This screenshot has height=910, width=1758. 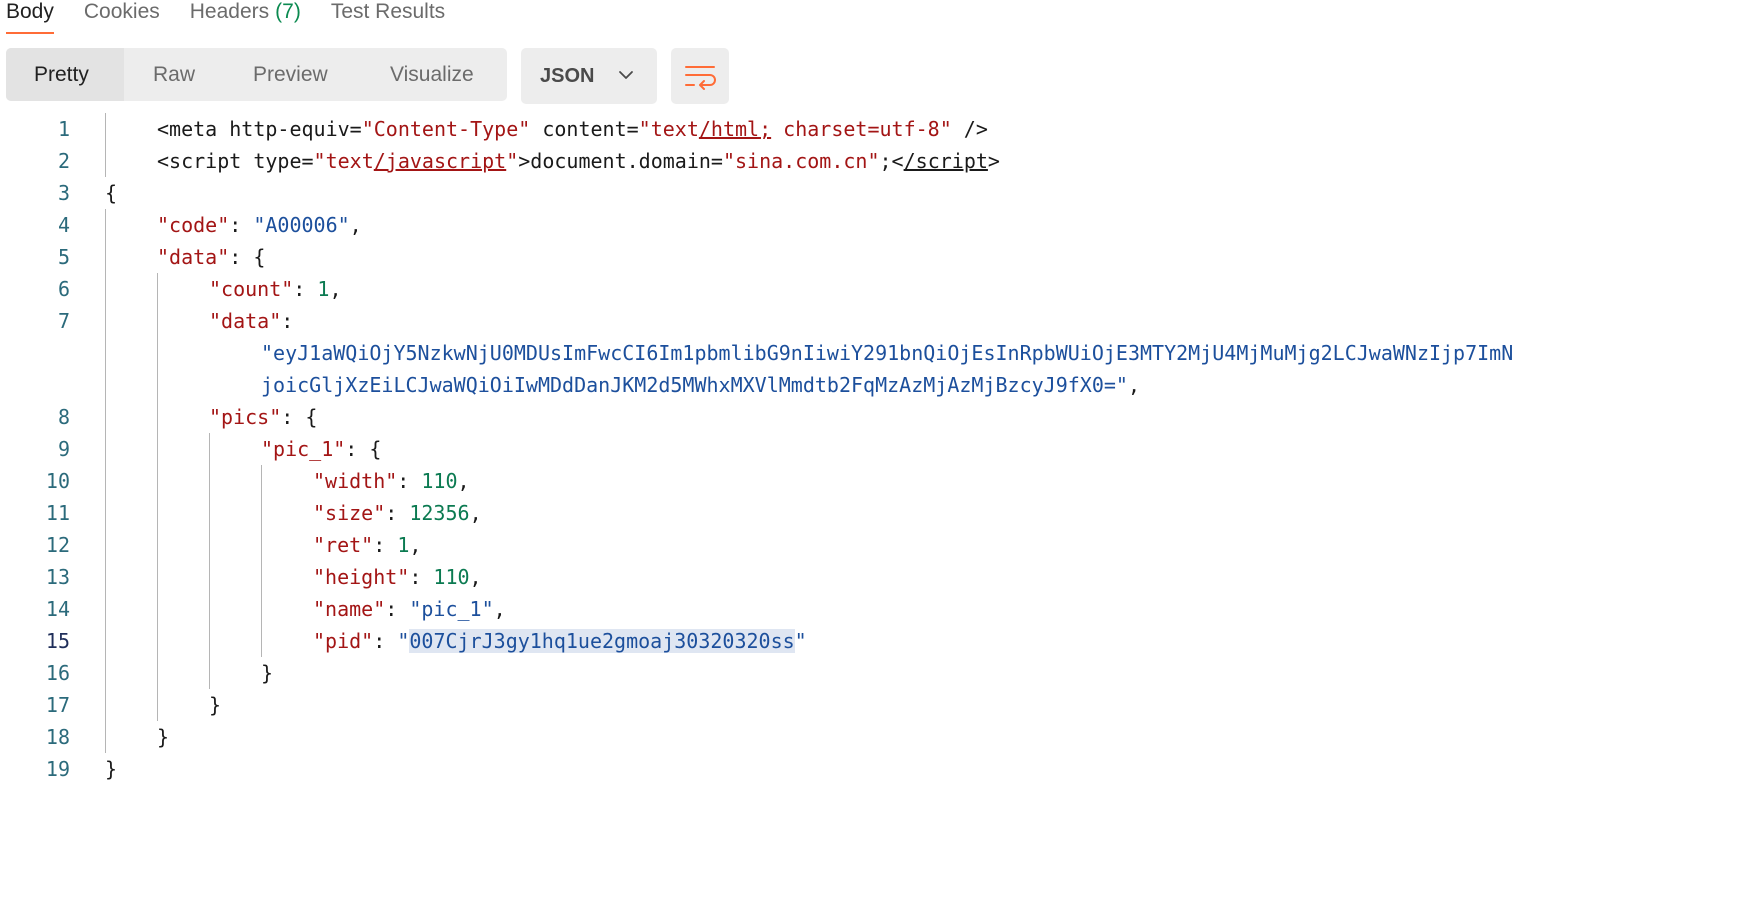 What do you see at coordinates (451, 609) in the screenshot?
I see `json-string-value: "pic_1"` at bounding box center [451, 609].